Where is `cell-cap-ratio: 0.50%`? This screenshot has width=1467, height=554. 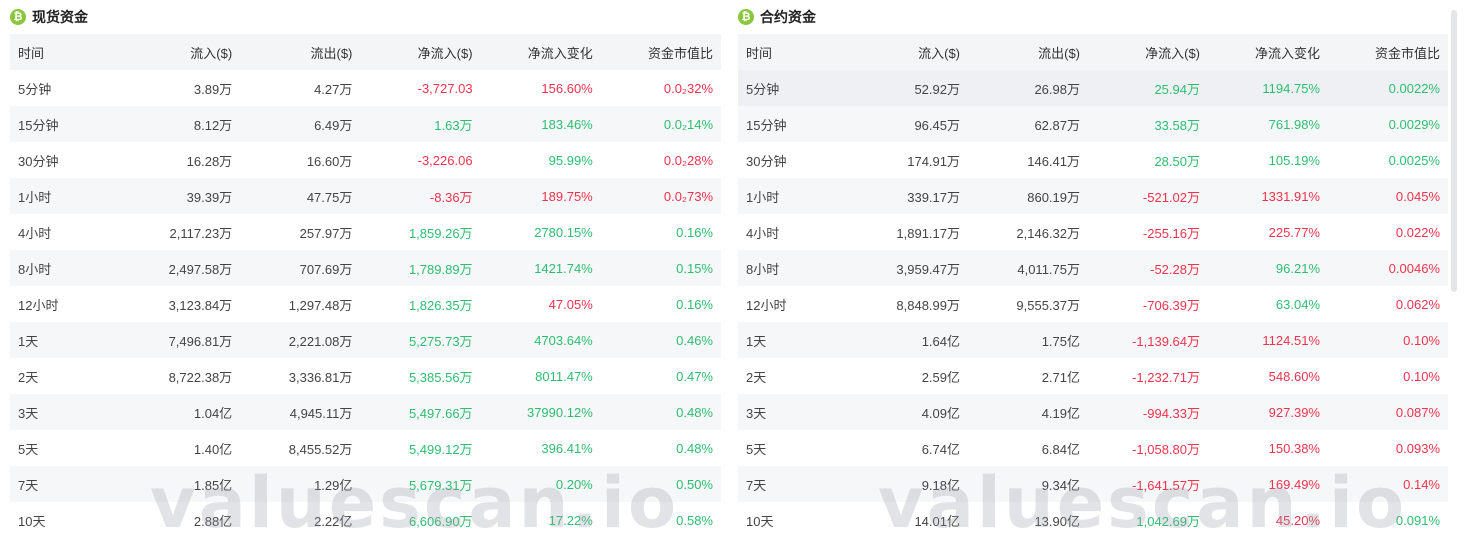
cell-cap-ratio: 0.50% is located at coordinates (660, 484).